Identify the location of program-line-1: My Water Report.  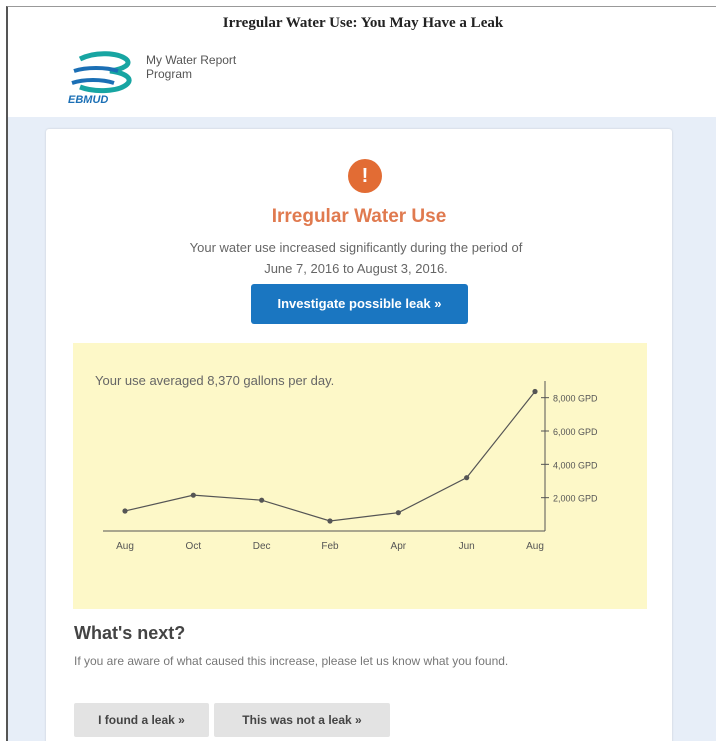
(191, 60).